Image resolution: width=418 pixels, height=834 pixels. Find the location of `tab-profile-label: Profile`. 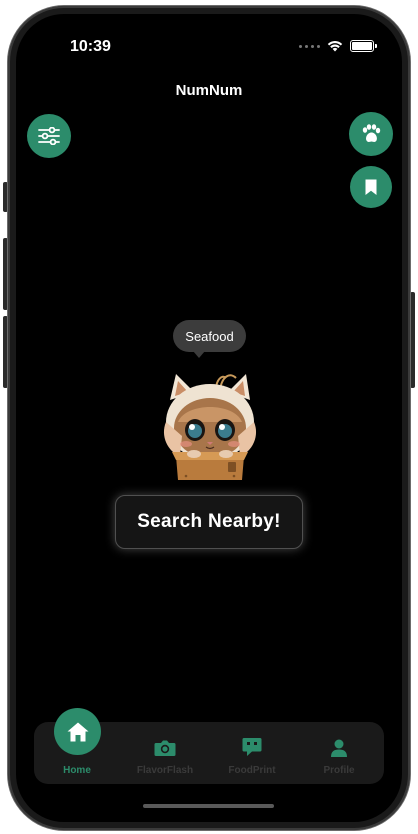

tab-profile-label: Profile is located at coordinates (339, 770).